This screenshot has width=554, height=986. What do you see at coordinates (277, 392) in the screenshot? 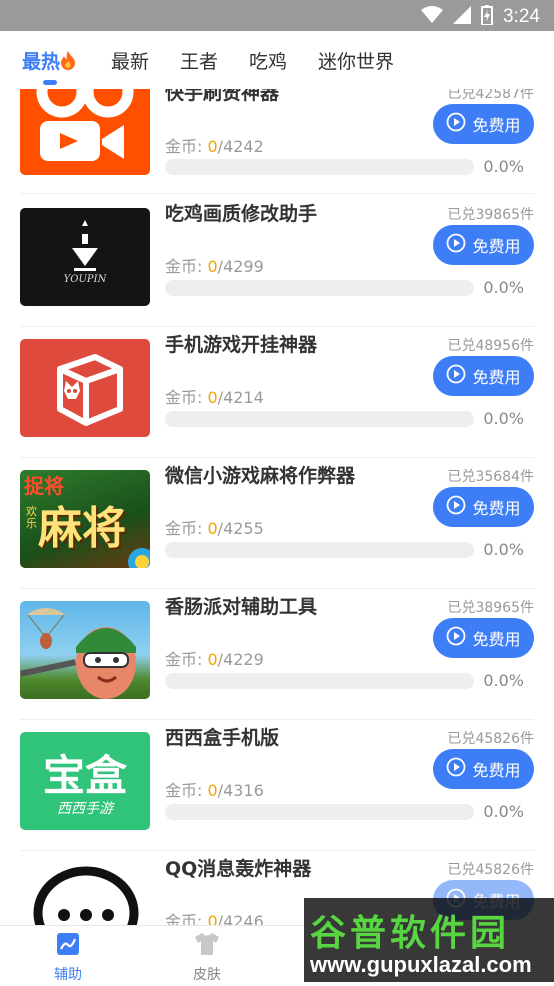
I see `list-item: 手机游戏开挂神器 已兑48956件 免费用 金币: 0/4214 0.0%` at bounding box center [277, 392].